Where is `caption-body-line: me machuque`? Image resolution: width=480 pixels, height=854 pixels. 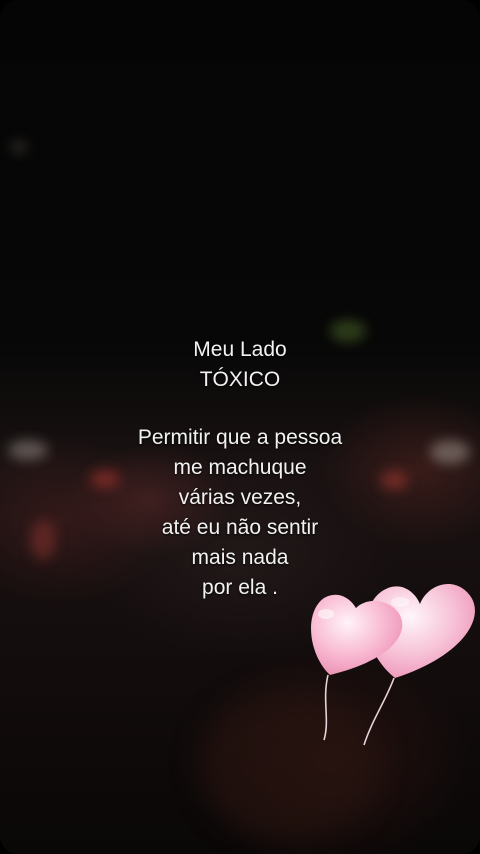
caption-body-line: me machuque is located at coordinates (240, 467).